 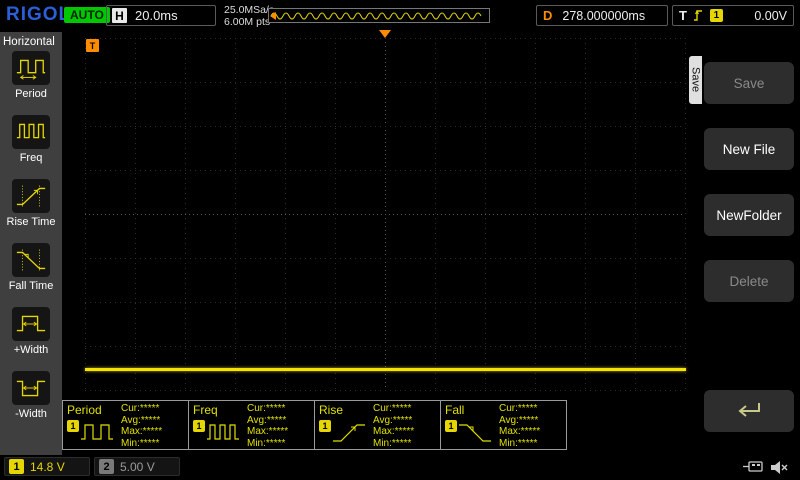 I want to click on delay-value: 278.000000ms, so click(x=604, y=15).